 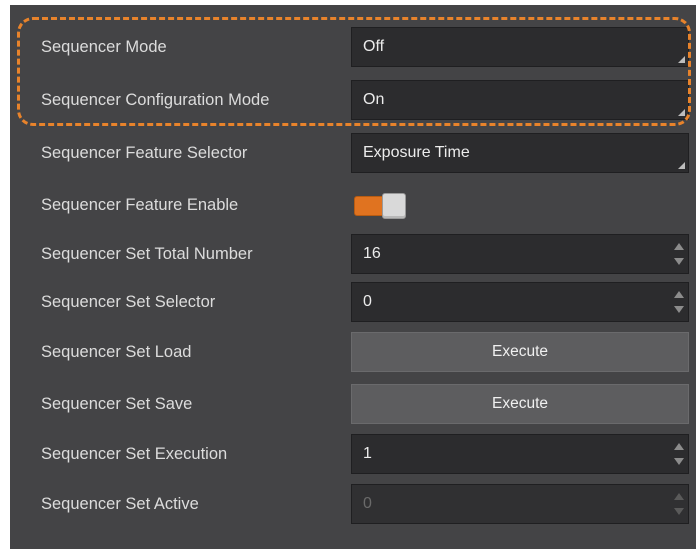 I want to click on sequencer-set-active-spinbox: 0, so click(x=520, y=504).